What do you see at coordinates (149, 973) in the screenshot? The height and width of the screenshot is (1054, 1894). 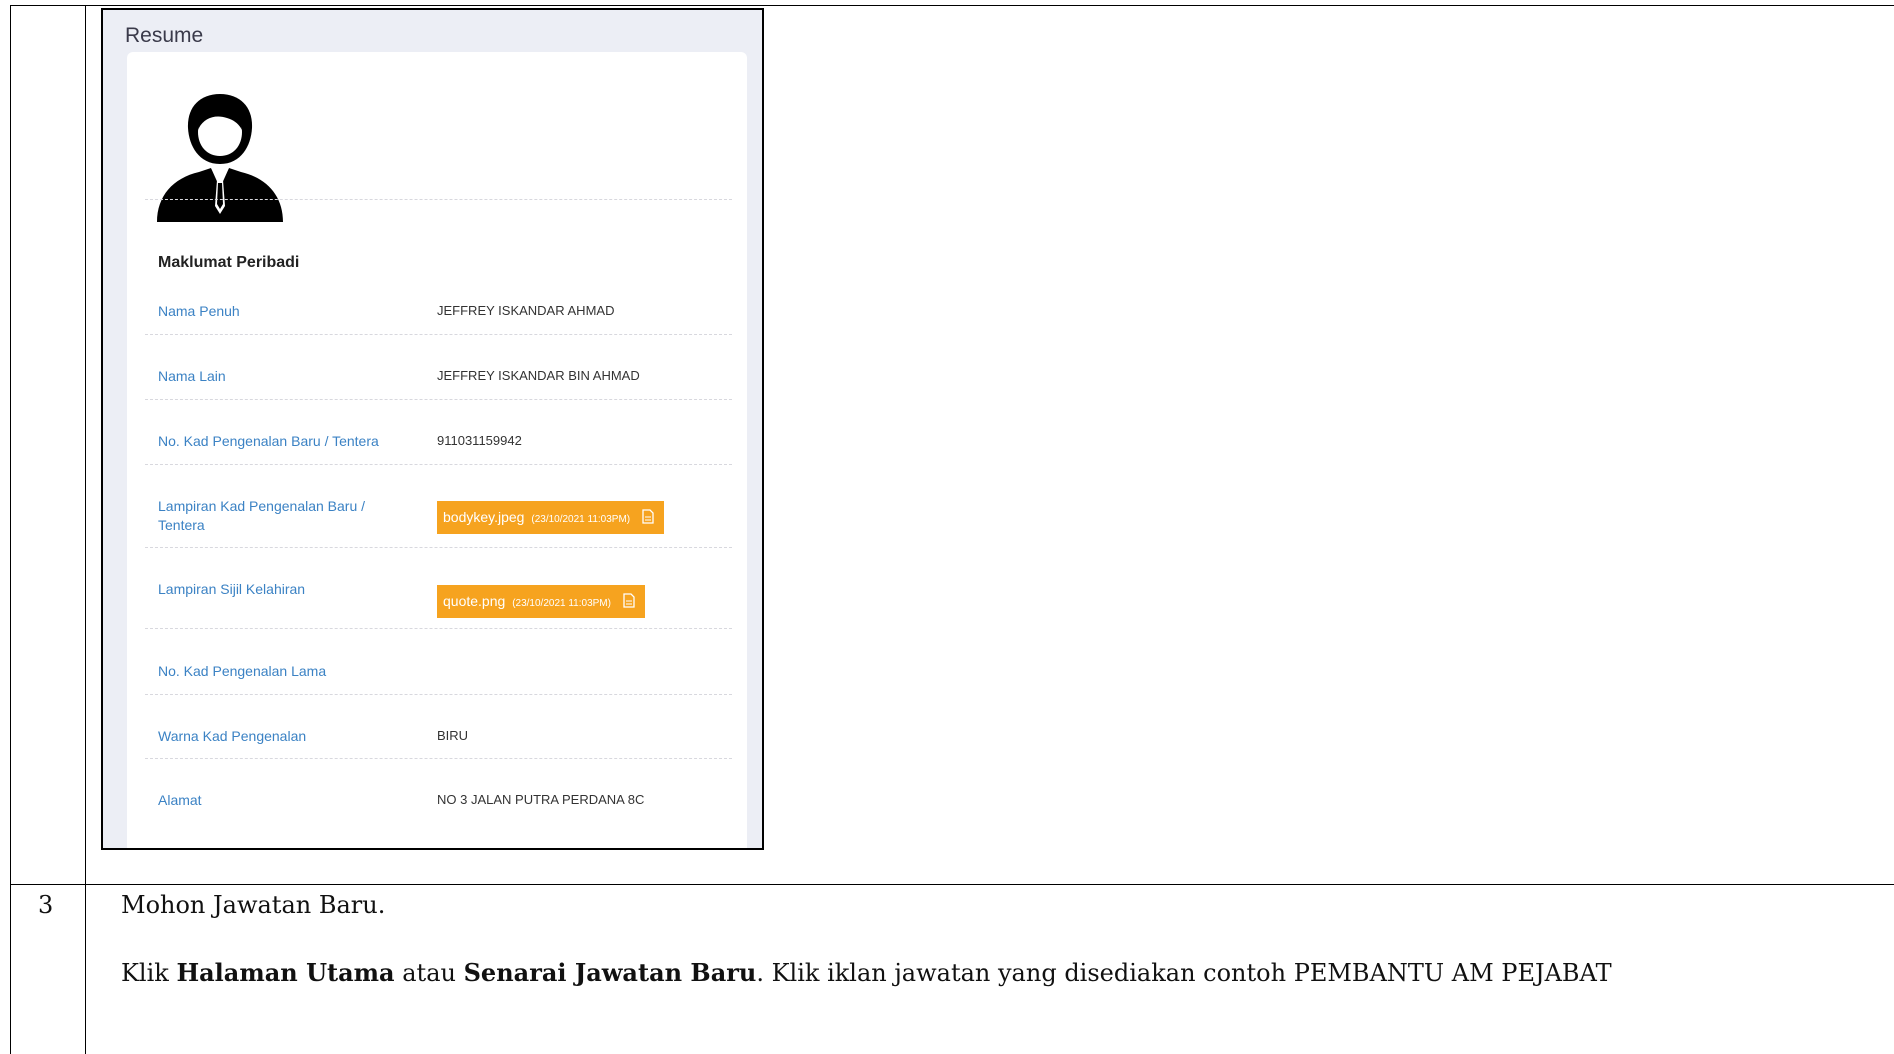 I see `instruction-part: Klik` at bounding box center [149, 973].